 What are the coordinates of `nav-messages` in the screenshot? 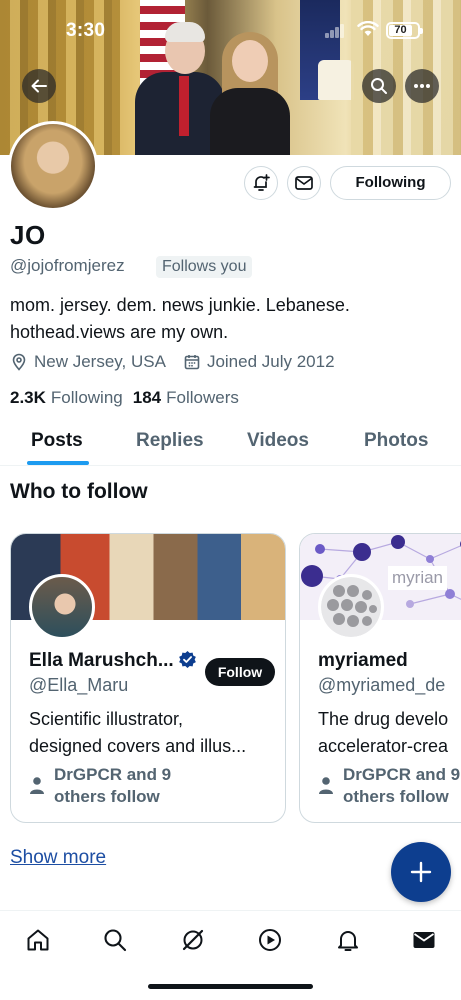 It's located at (424, 940).